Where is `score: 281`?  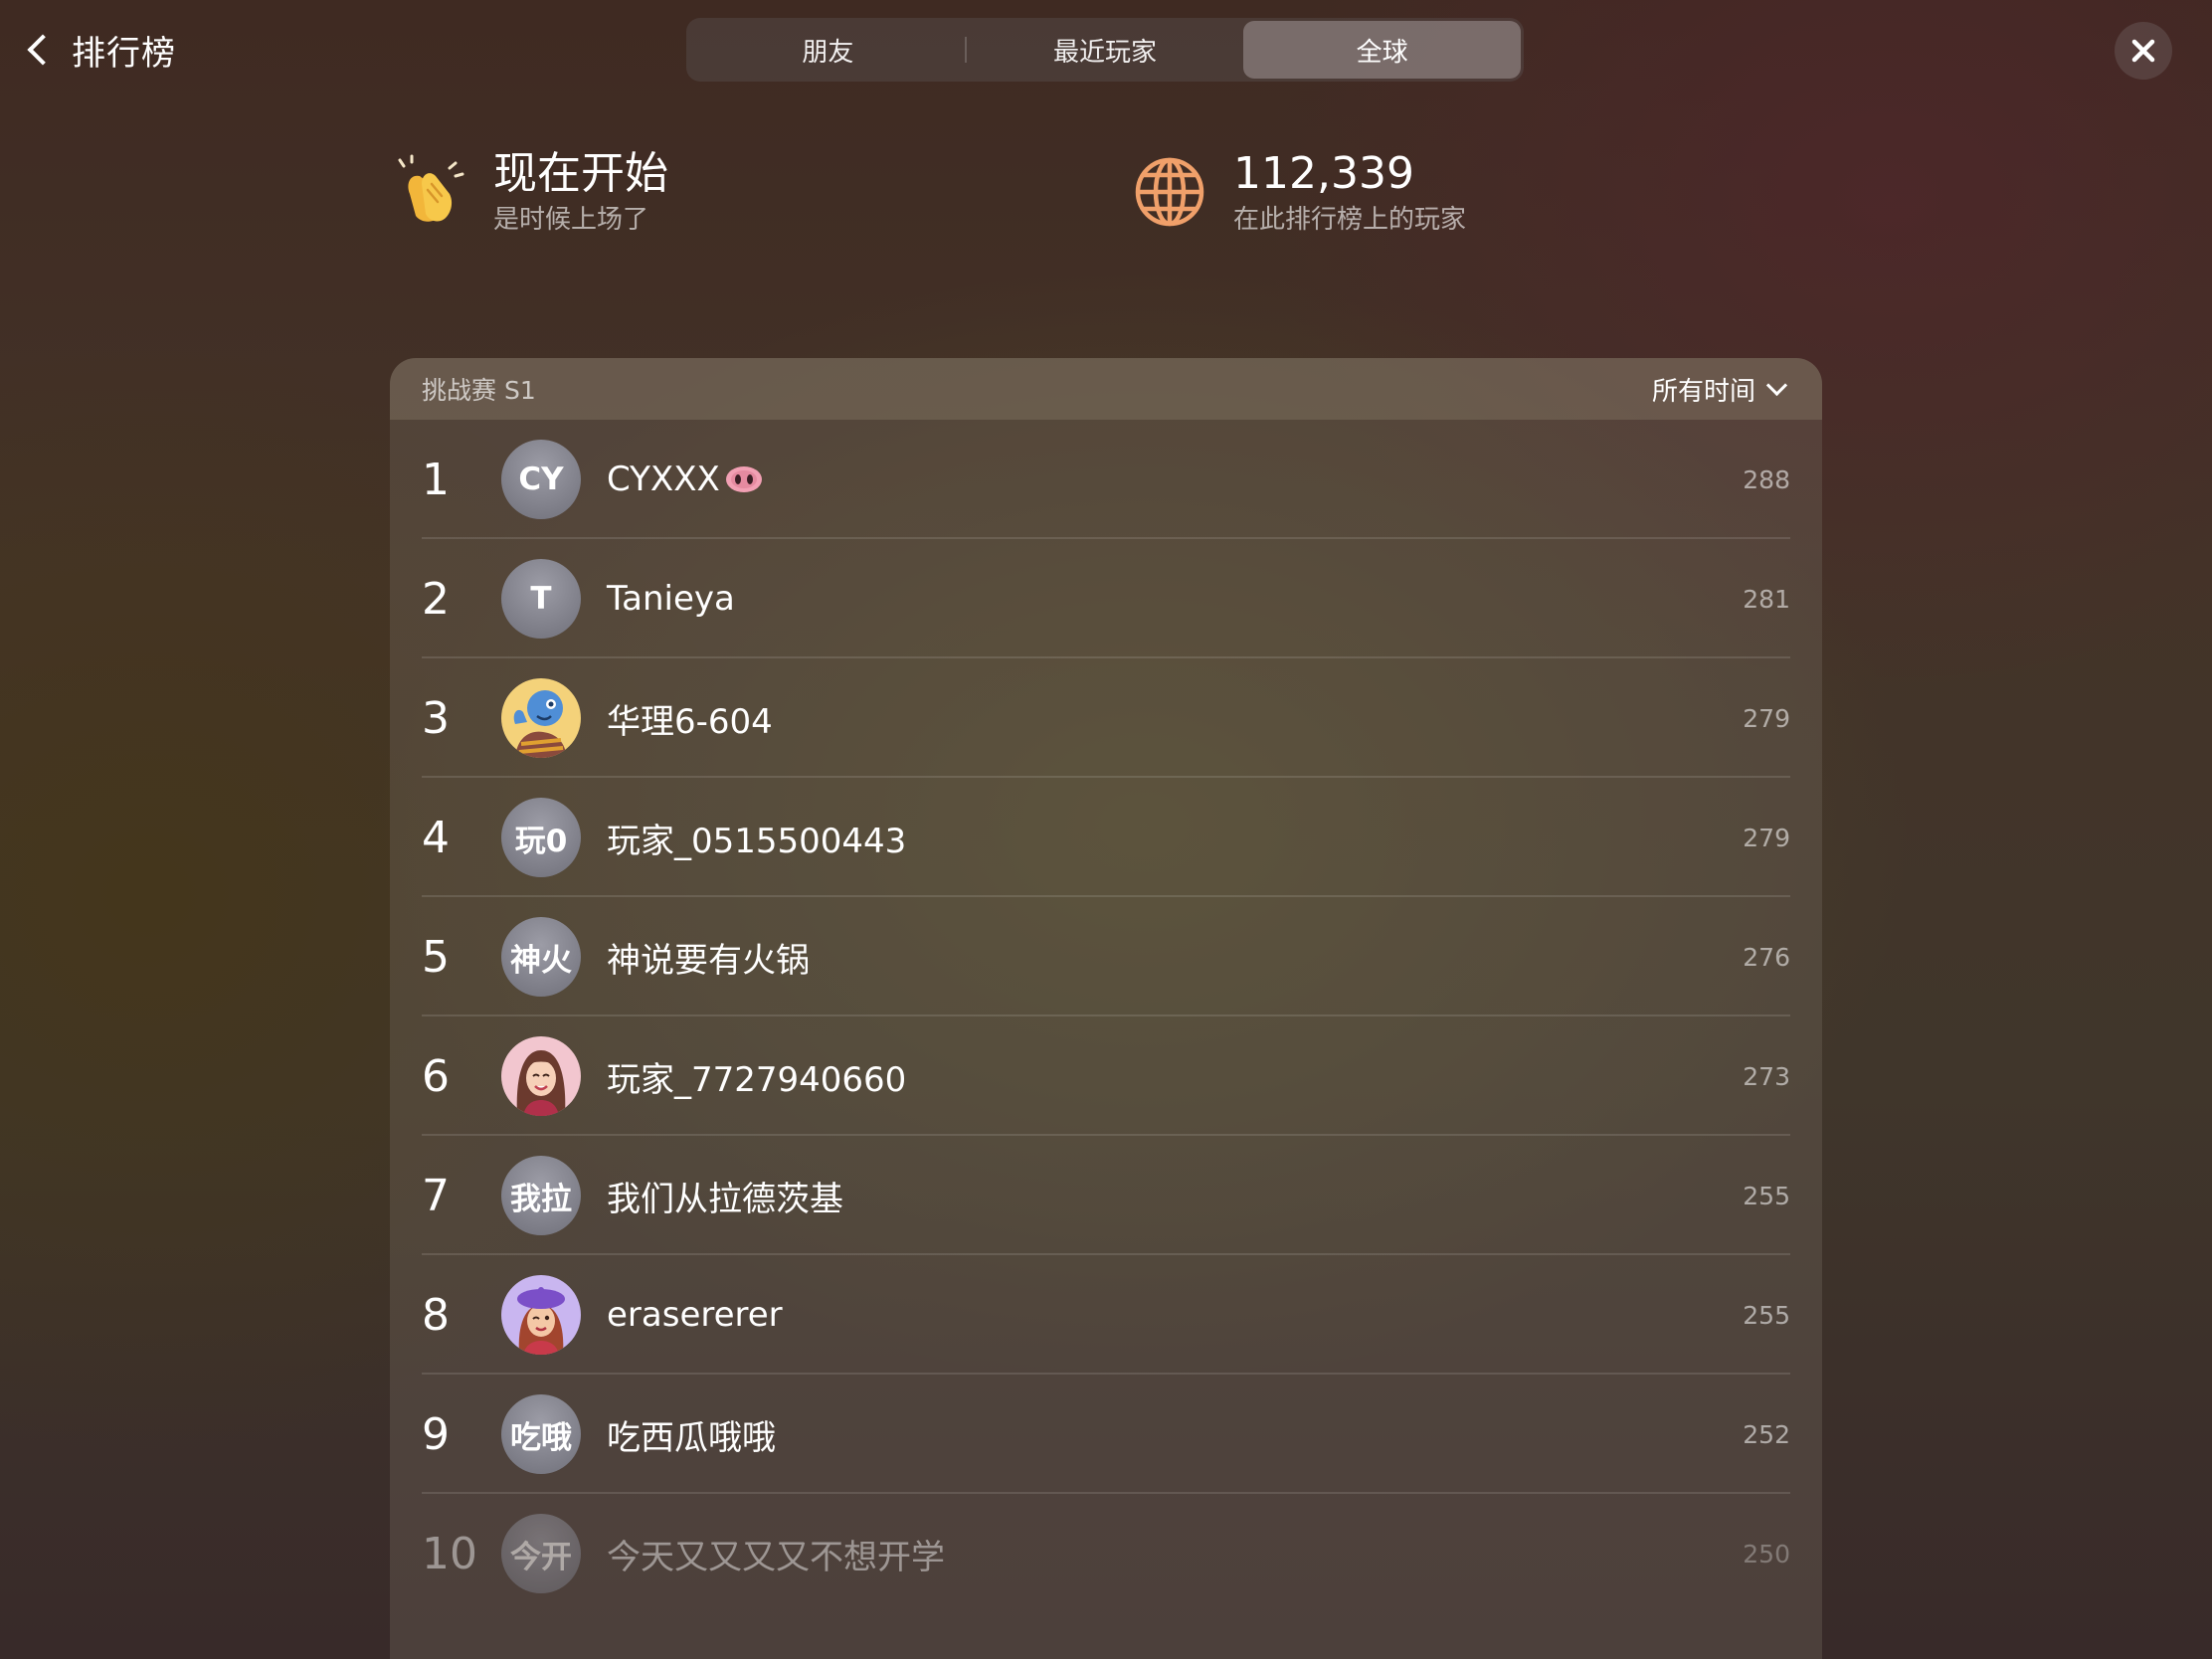 score: 281 is located at coordinates (1766, 599).